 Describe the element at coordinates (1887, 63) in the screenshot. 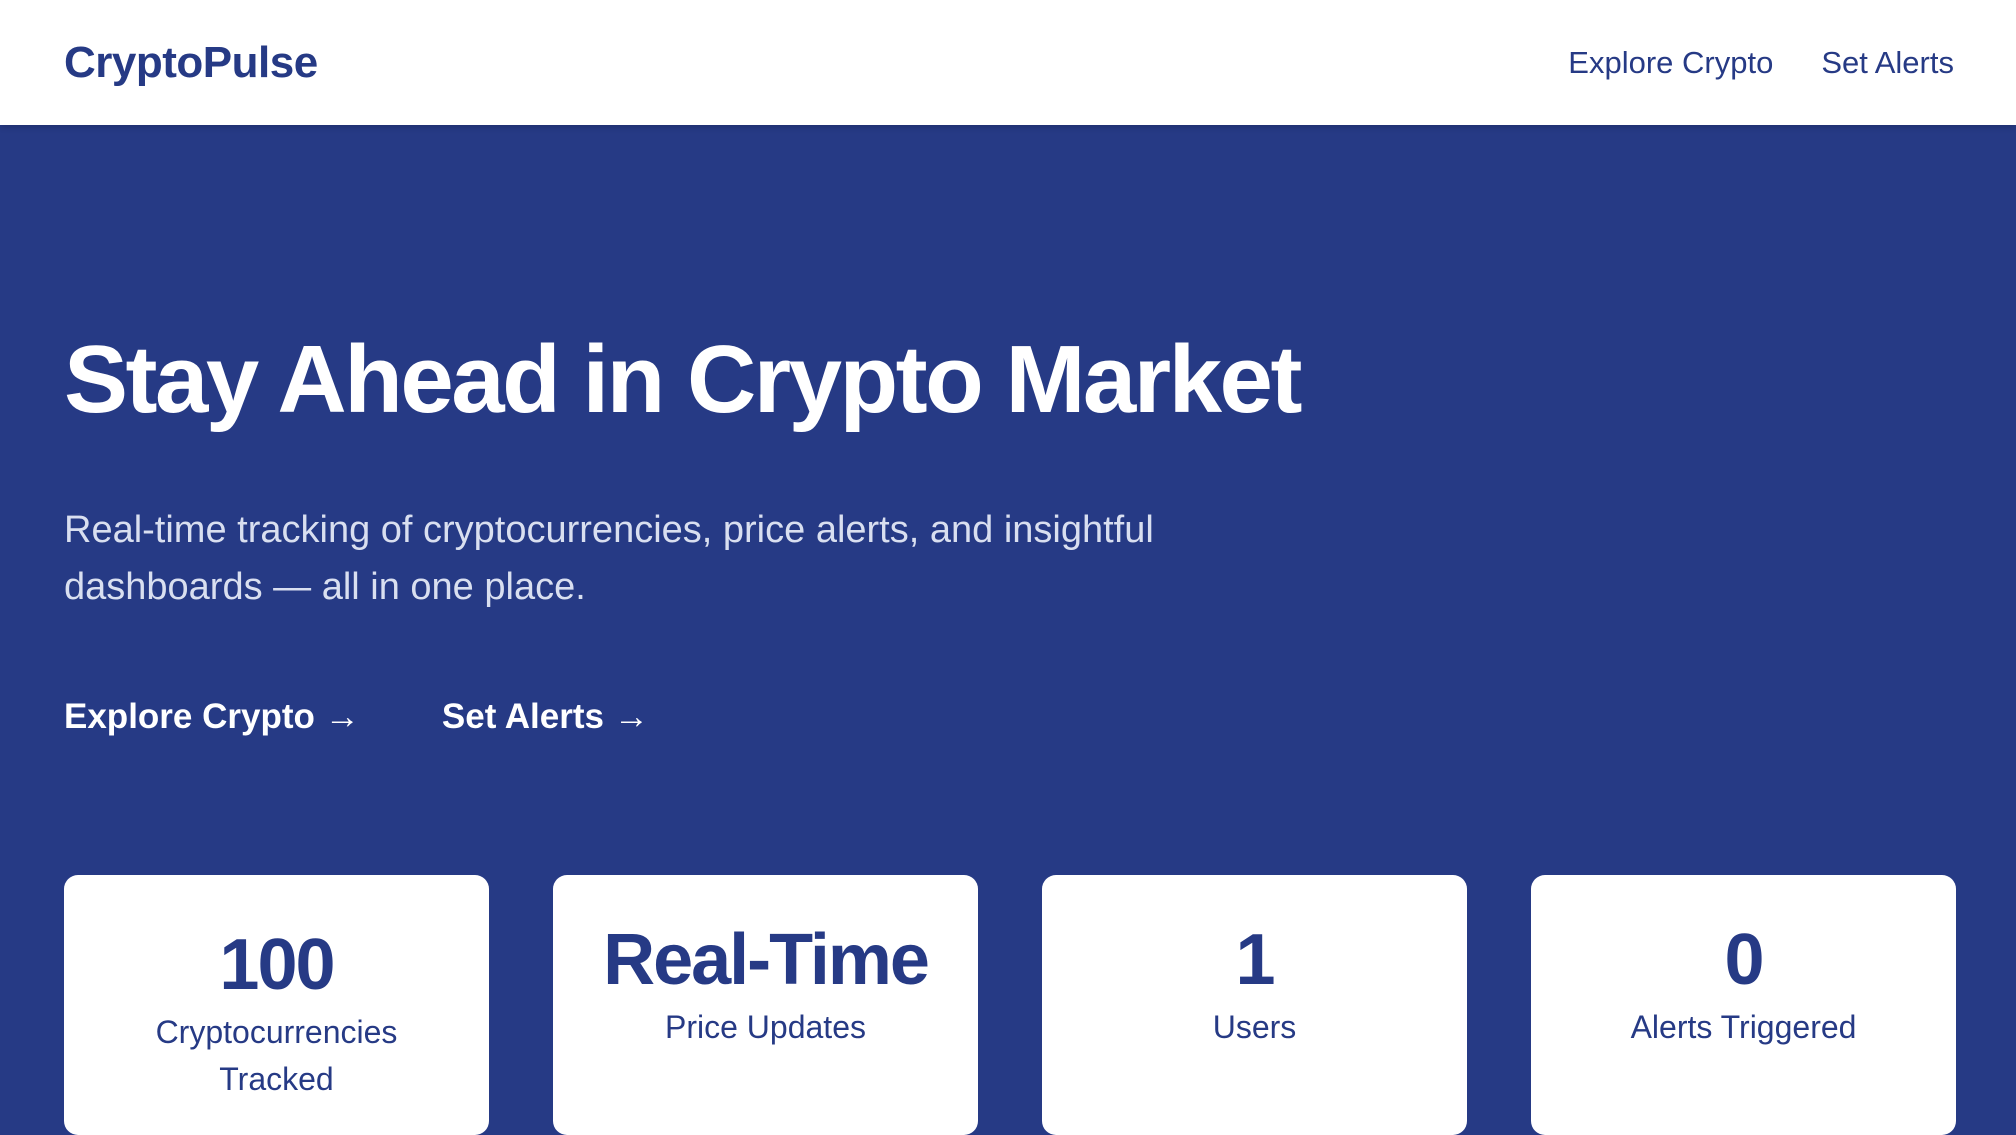

I see `nav-link-set-alerts: Set Alerts` at that location.